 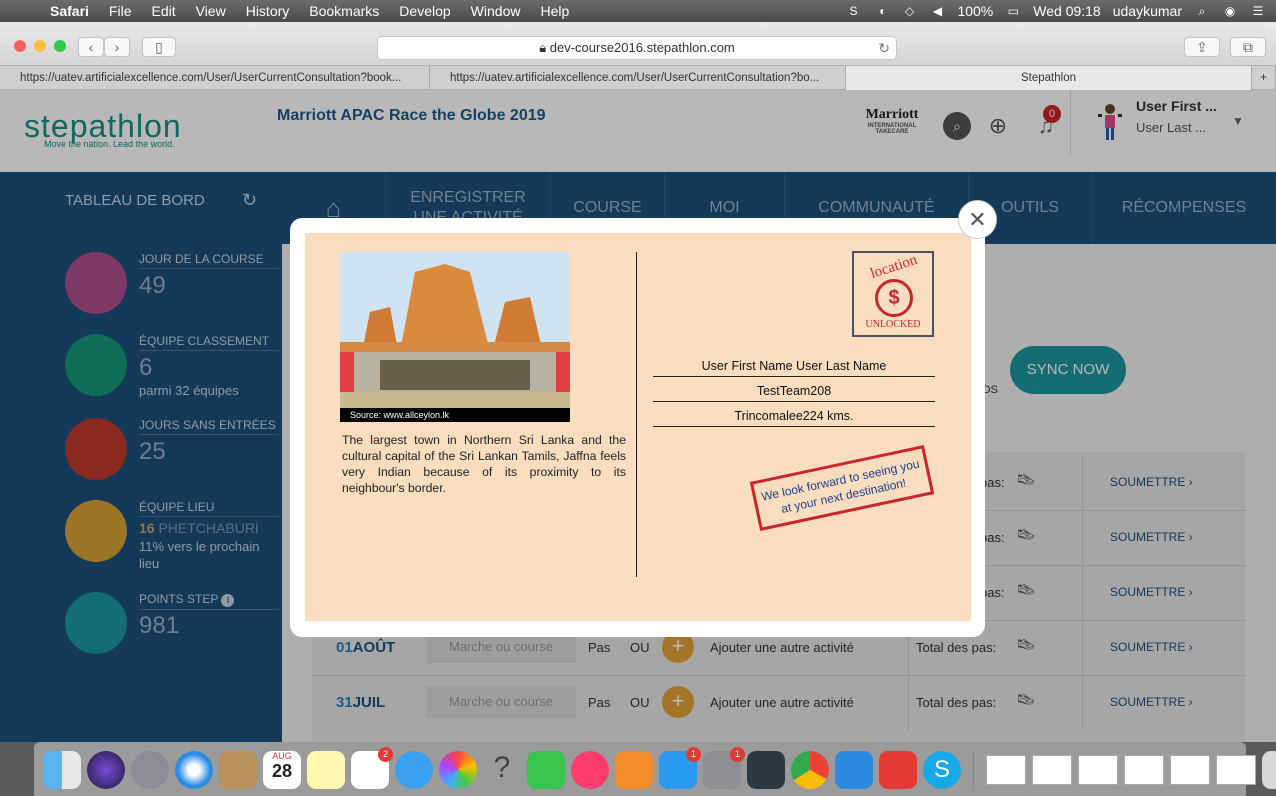 What do you see at coordinates (60, 46) in the screenshot?
I see `zoom-window-icon` at bounding box center [60, 46].